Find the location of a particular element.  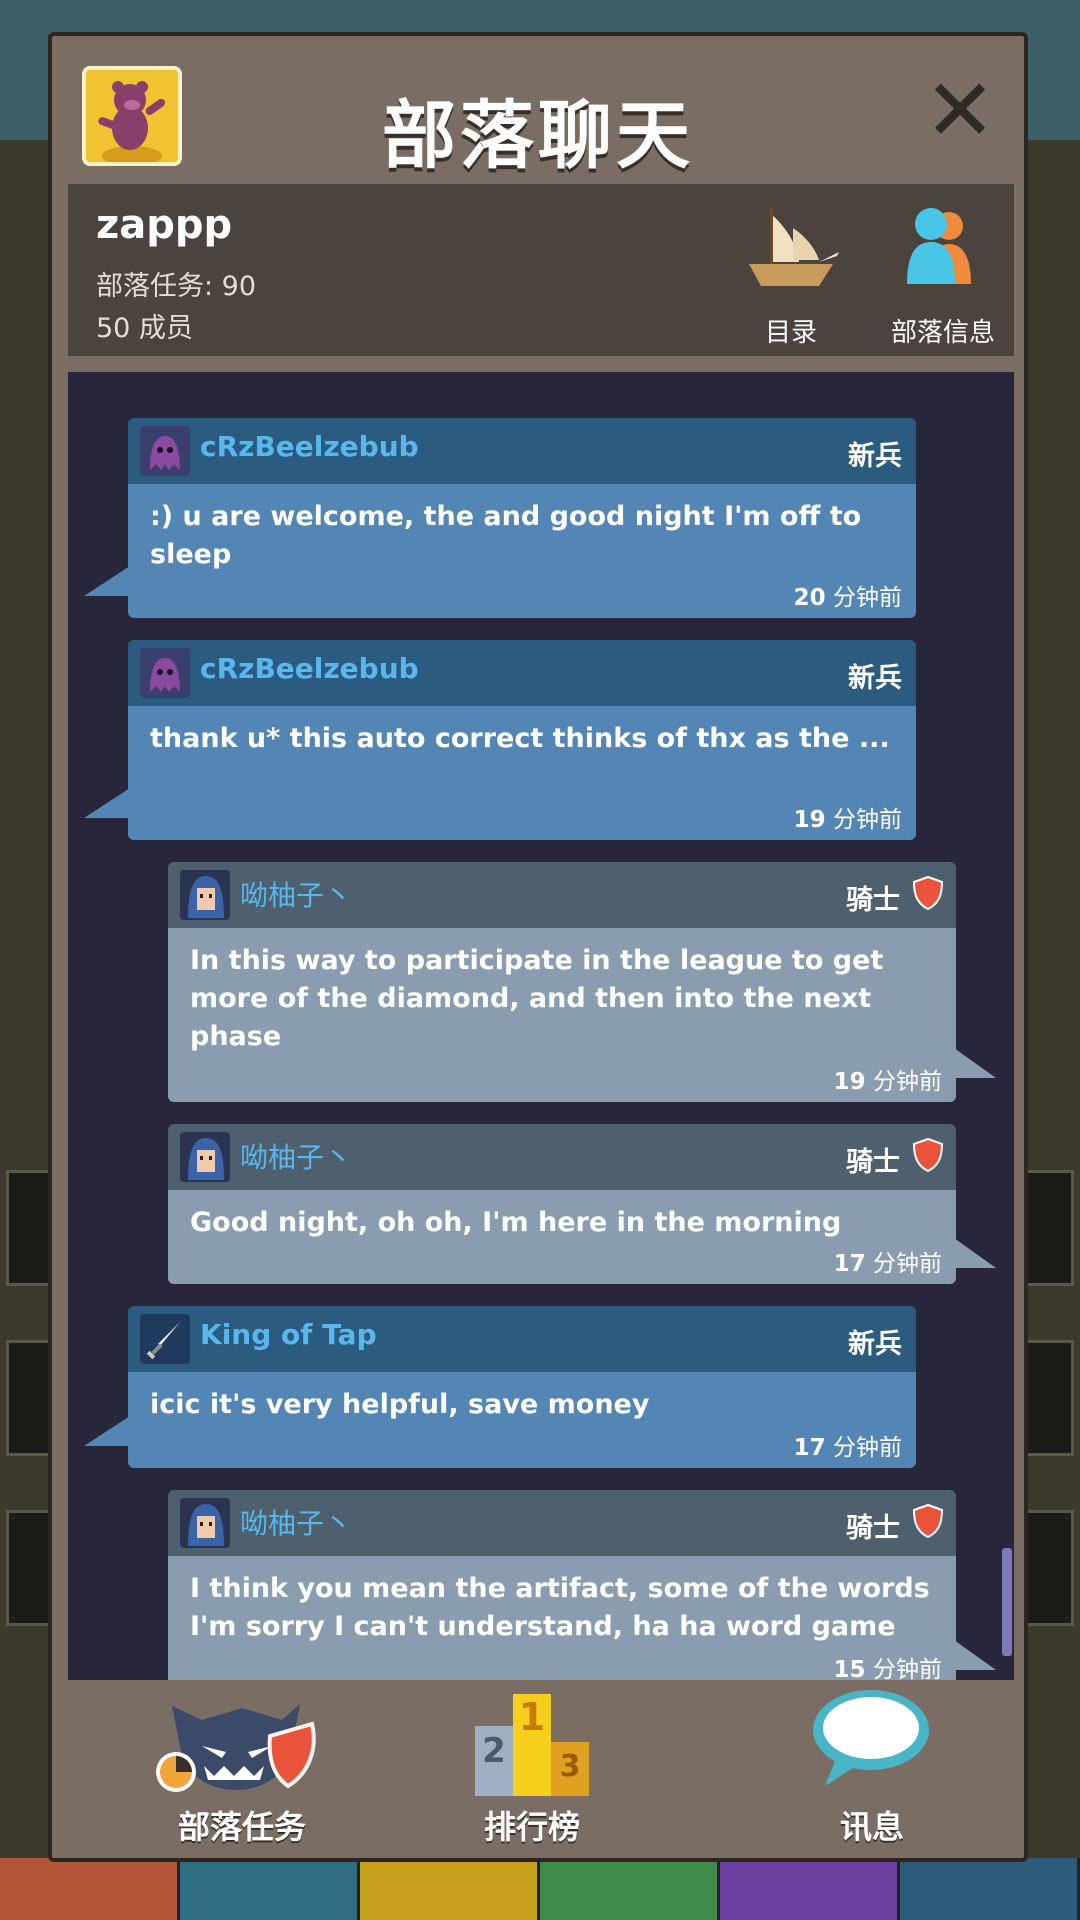

clan-info-button: 部落信息 is located at coordinates (943, 276).